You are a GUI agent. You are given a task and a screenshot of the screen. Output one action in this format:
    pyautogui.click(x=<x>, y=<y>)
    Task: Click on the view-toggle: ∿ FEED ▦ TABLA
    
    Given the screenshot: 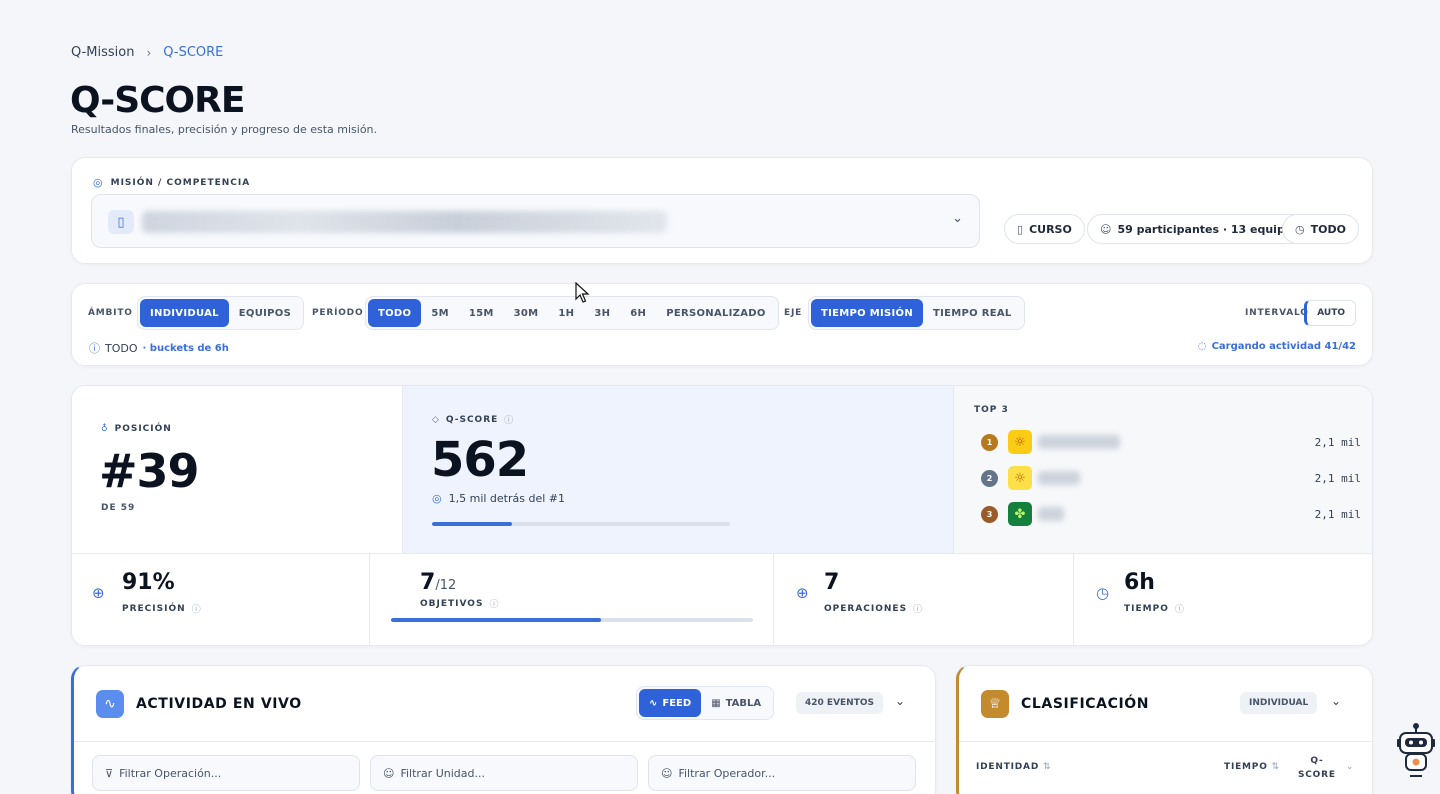 What is the action you would take?
    pyautogui.click(x=705, y=703)
    